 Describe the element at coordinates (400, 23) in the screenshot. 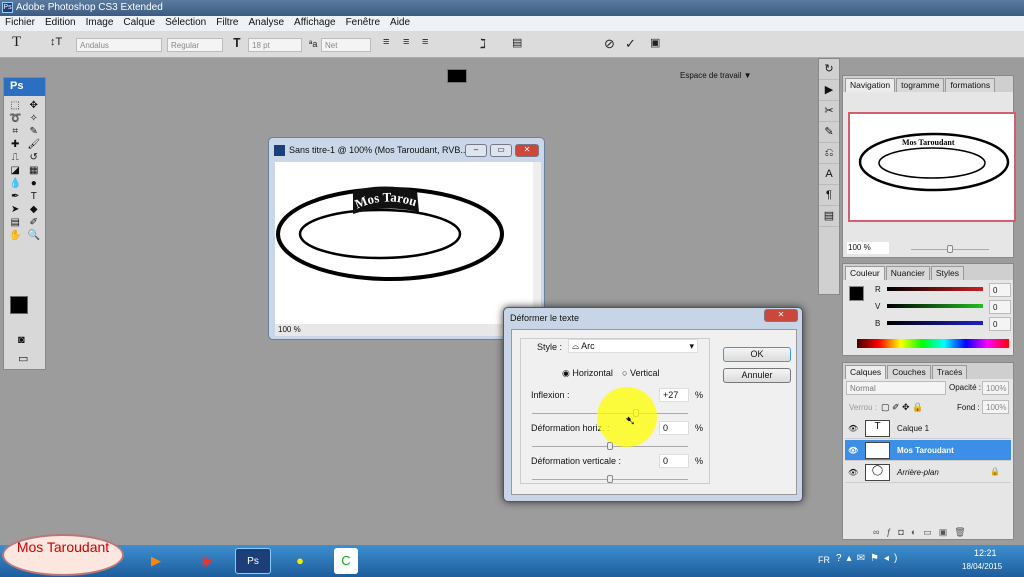

I see `menu-aide: Aide` at that location.